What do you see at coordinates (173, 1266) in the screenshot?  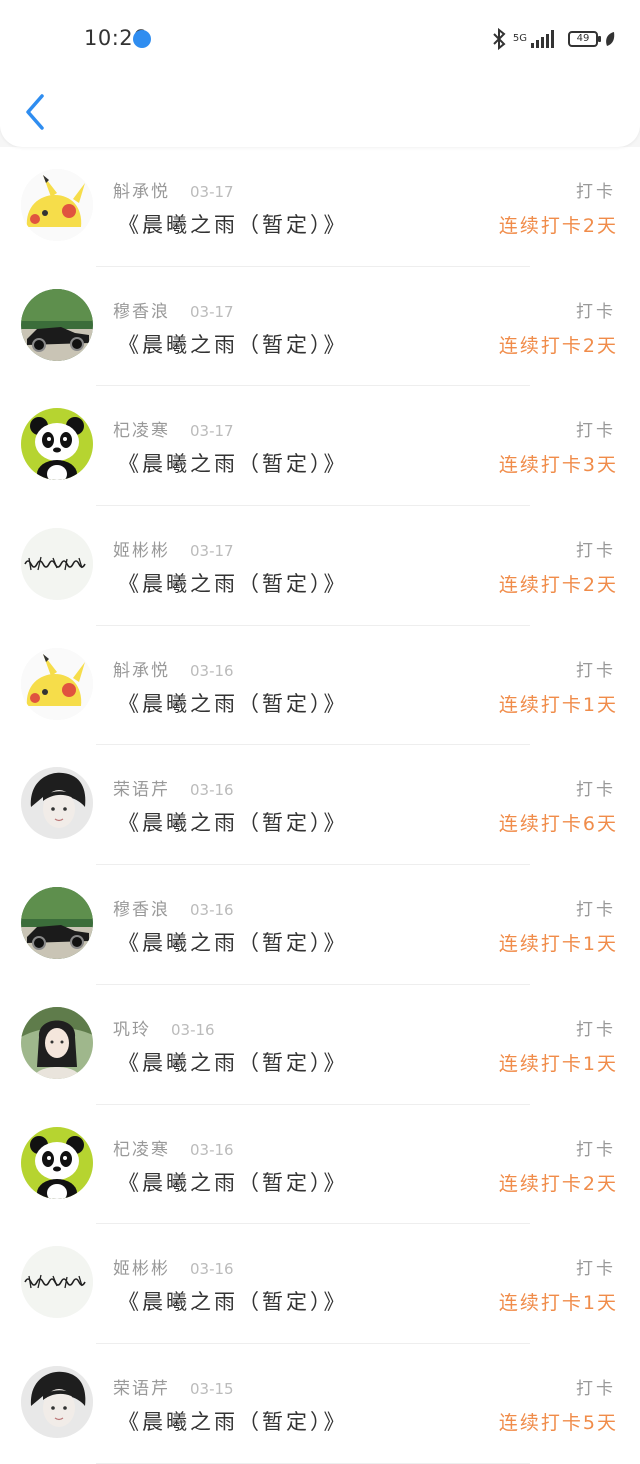 I see `row-meta: 姬彬彬 03-16` at bounding box center [173, 1266].